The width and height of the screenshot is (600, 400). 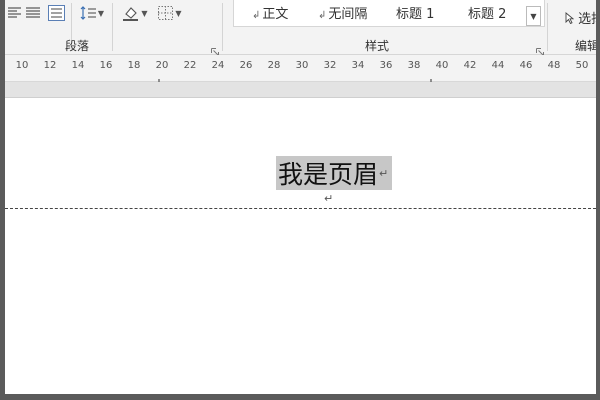 I want to click on shading-button: ▼, so click(x=135, y=13).